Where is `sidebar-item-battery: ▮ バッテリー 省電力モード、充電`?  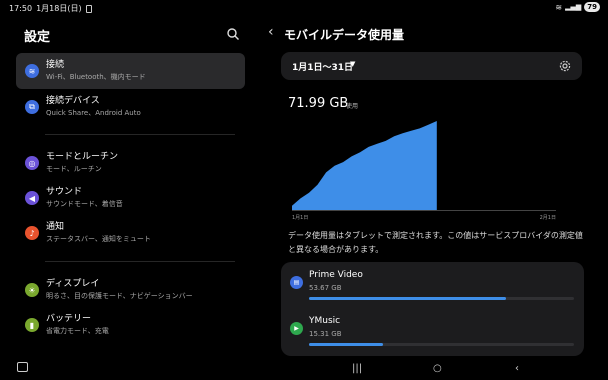 sidebar-item-battery: ▮ バッテリー 省電力モード、充電 is located at coordinates (130, 325).